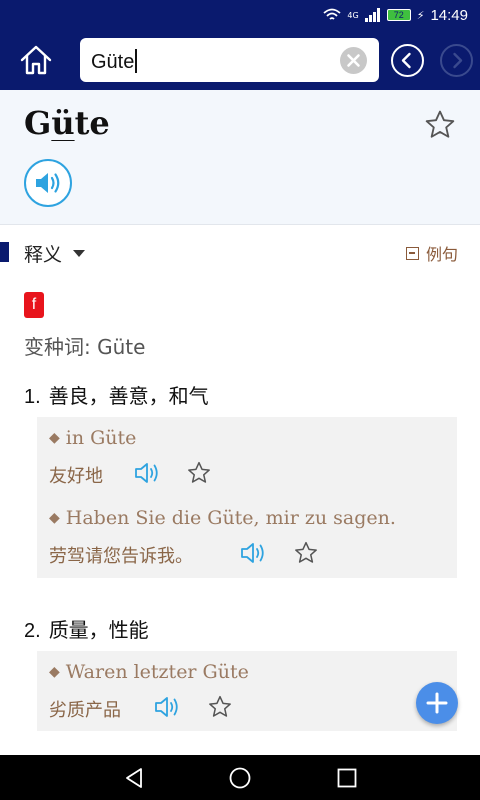  Describe the element at coordinates (222, 518) in the screenshot. I see `example-sentence: ◆ Haben Sie die Güte, mir zu sagen.` at that location.